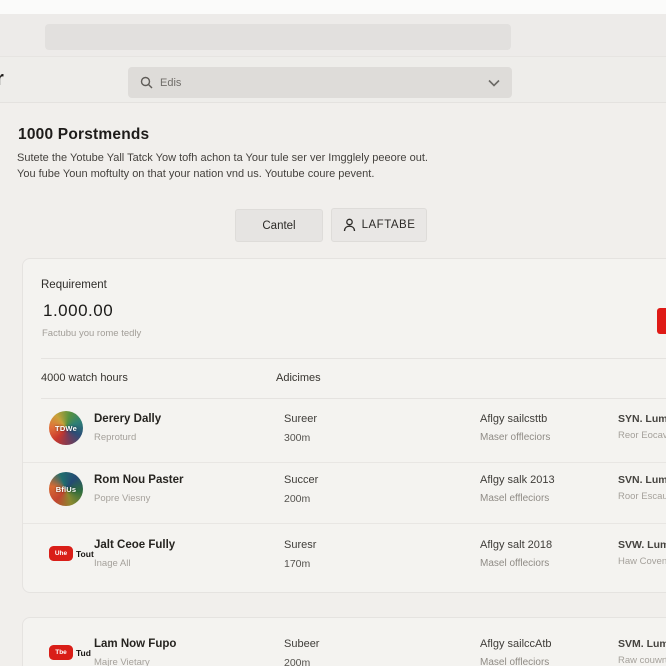 Image resolution: width=666 pixels, height=666 pixels. What do you see at coordinates (349, 225) in the screenshot?
I see `person-icon` at bounding box center [349, 225].